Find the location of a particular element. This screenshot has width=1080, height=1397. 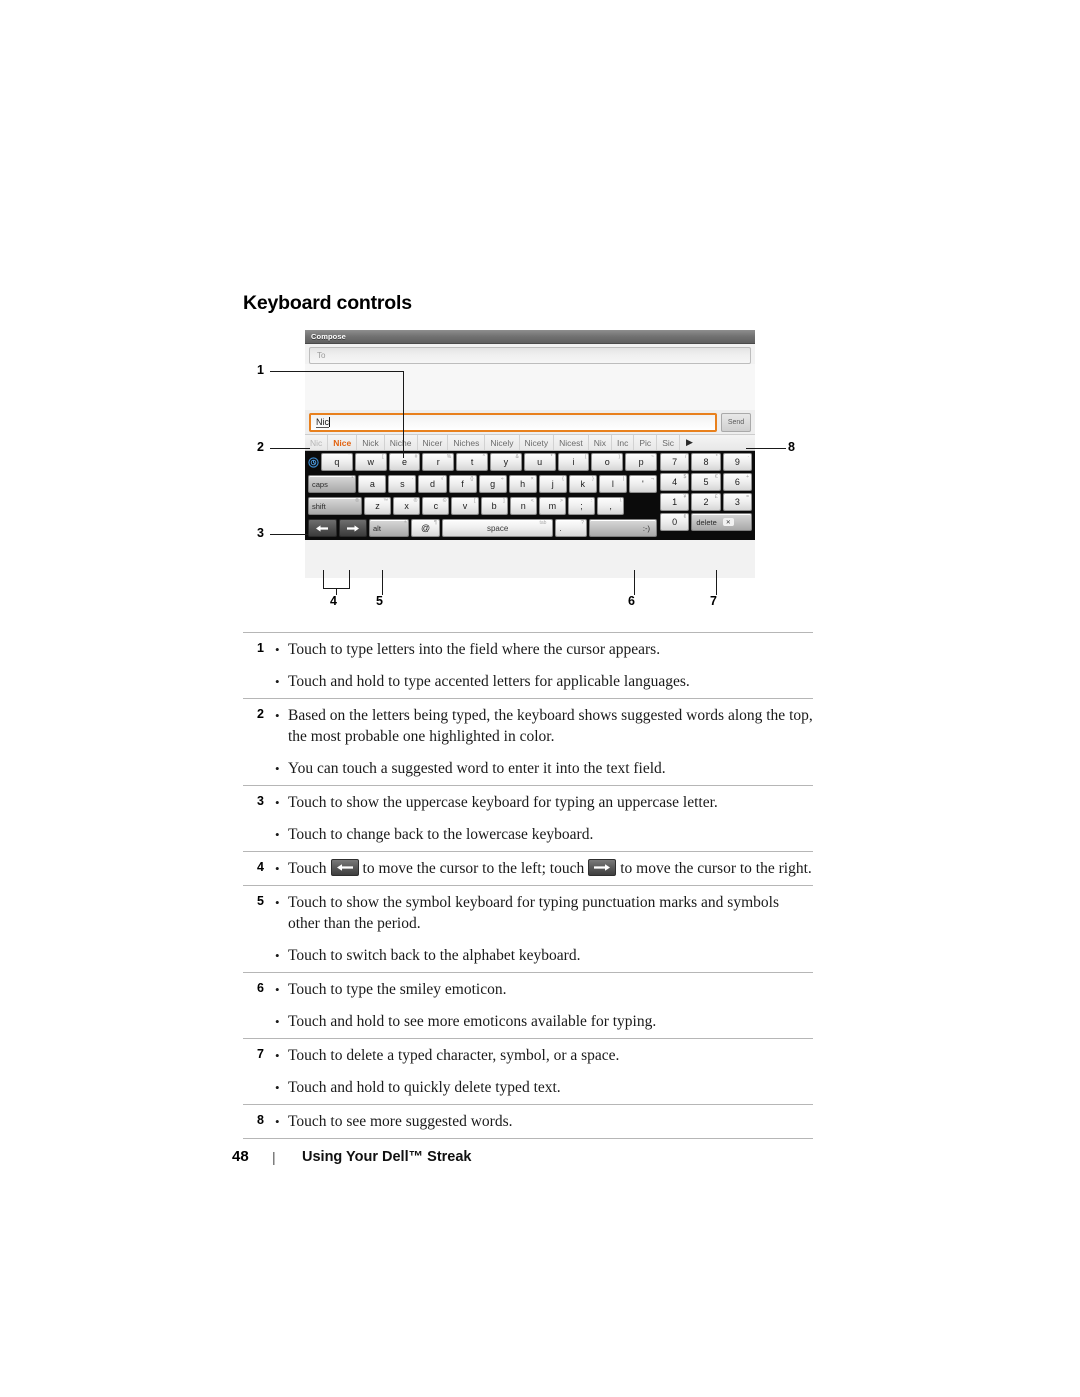

key-p: p ~ is located at coordinates (641, 462).